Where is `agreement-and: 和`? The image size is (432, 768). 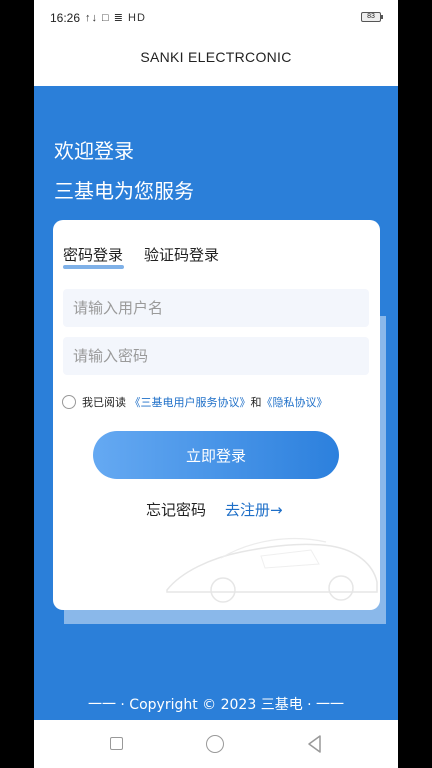 agreement-and: 和 is located at coordinates (256, 402).